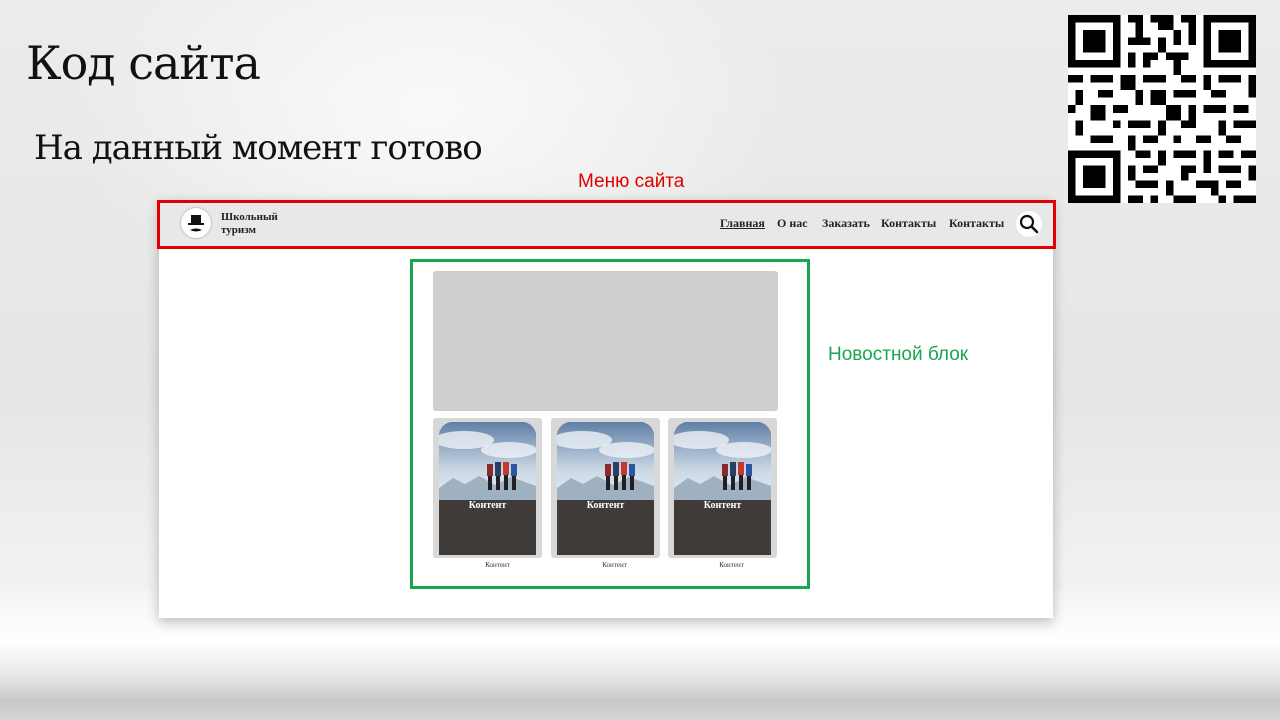 Image resolution: width=1280 pixels, height=720 pixels. I want to click on qr-code, so click(1162, 109).